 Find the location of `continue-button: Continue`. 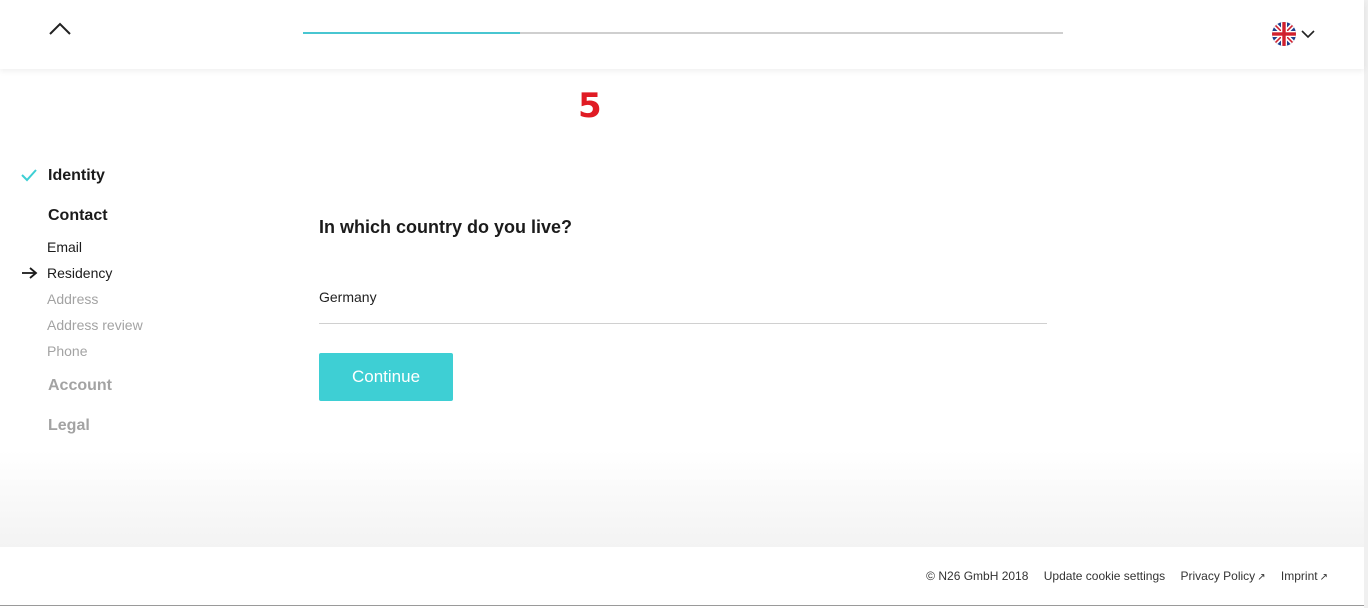

continue-button: Continue is located at coordinates (386, 377).